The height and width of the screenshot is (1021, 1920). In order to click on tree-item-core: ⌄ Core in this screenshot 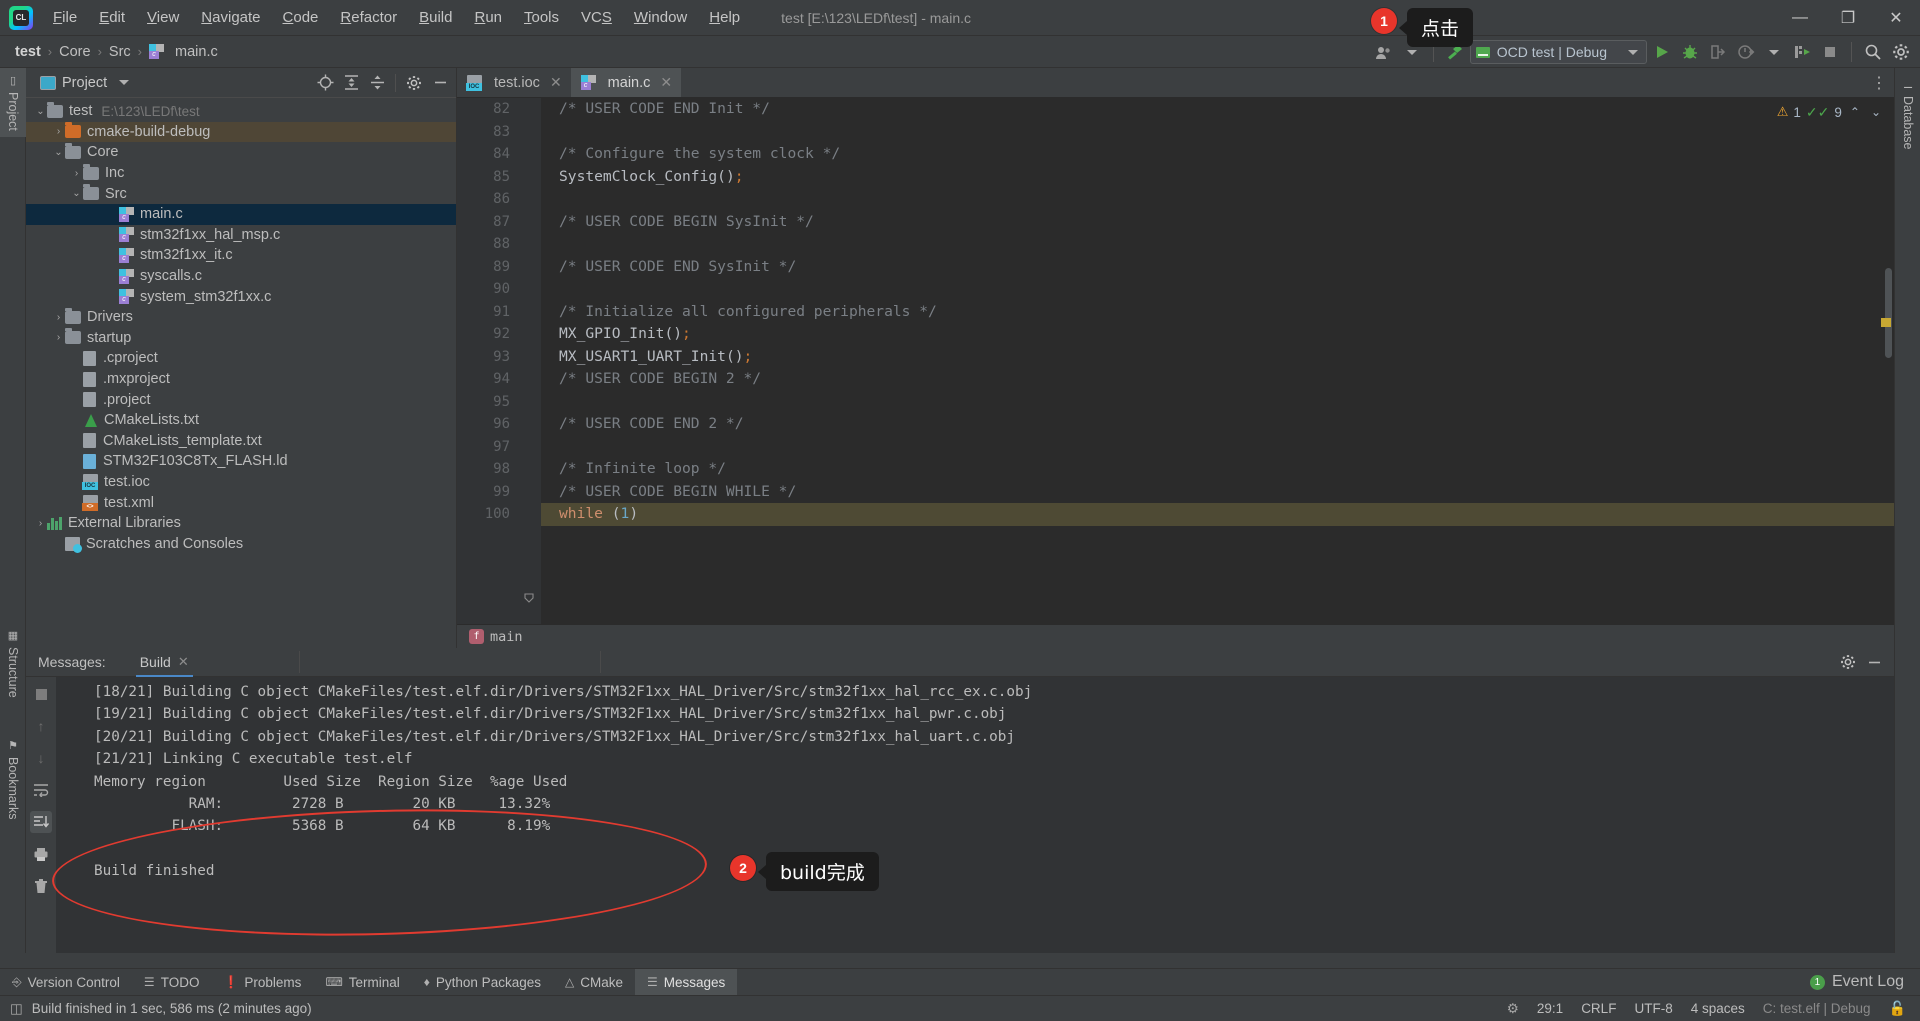, I will do `click(241, 152)`.